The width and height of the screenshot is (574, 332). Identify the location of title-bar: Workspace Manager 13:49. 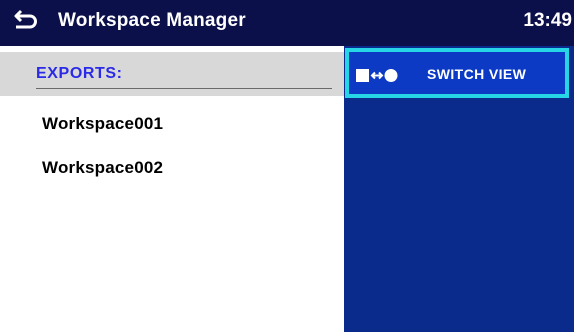
(287, 23).